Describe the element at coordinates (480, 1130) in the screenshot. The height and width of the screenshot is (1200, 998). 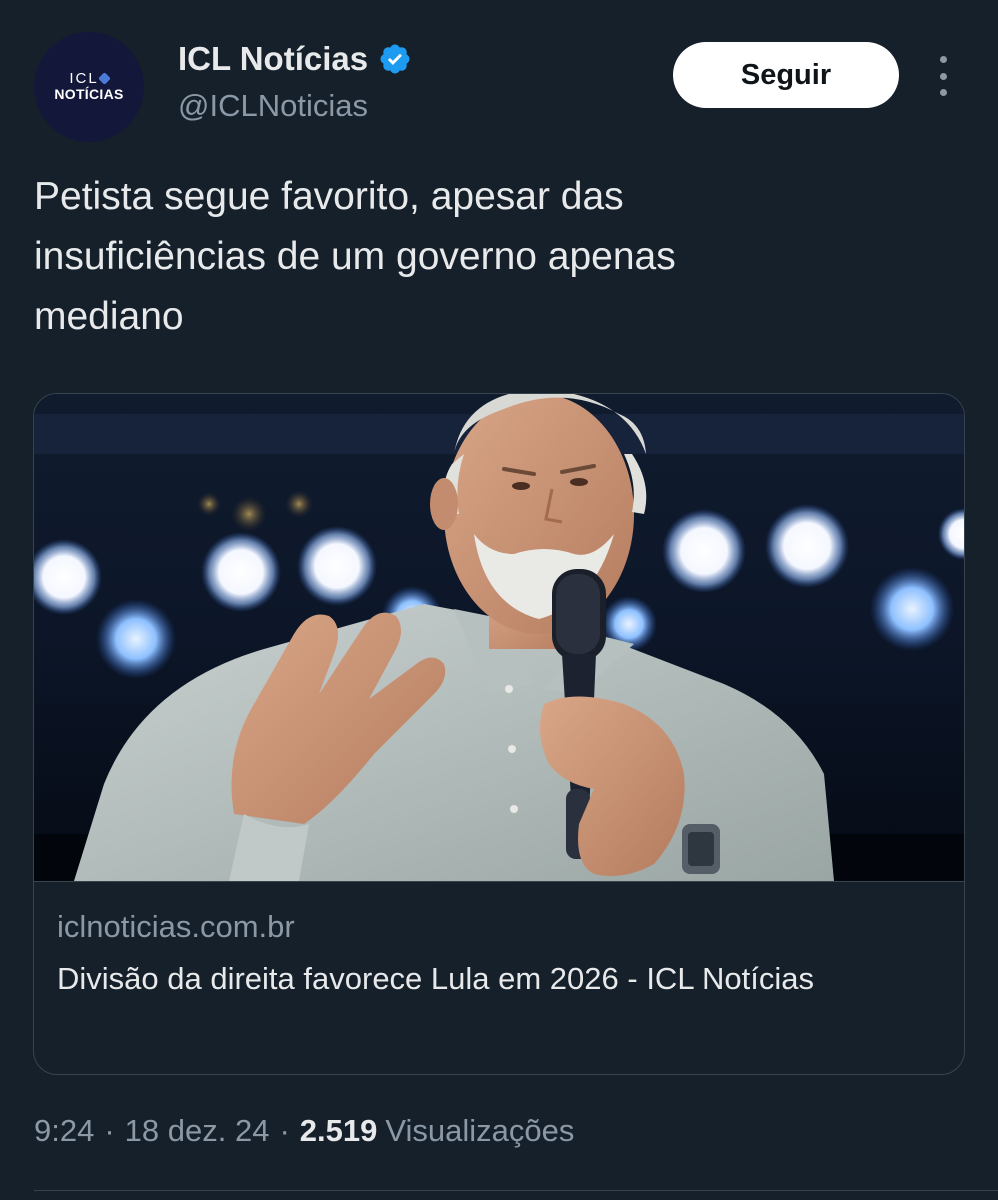
I see `views-label: Visualizações` at that location.